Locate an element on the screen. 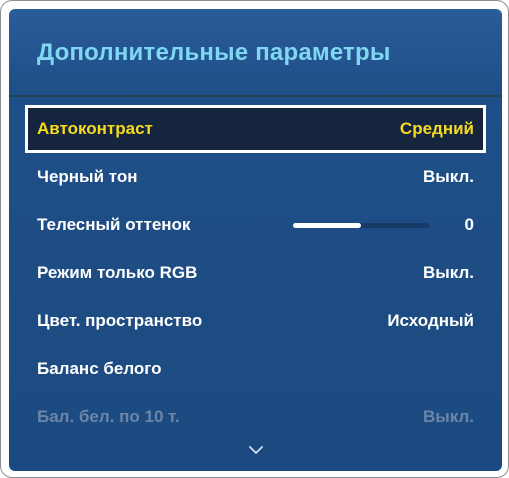  menu-item-label: Цвет. пространство is located at coordinates (120, 320).